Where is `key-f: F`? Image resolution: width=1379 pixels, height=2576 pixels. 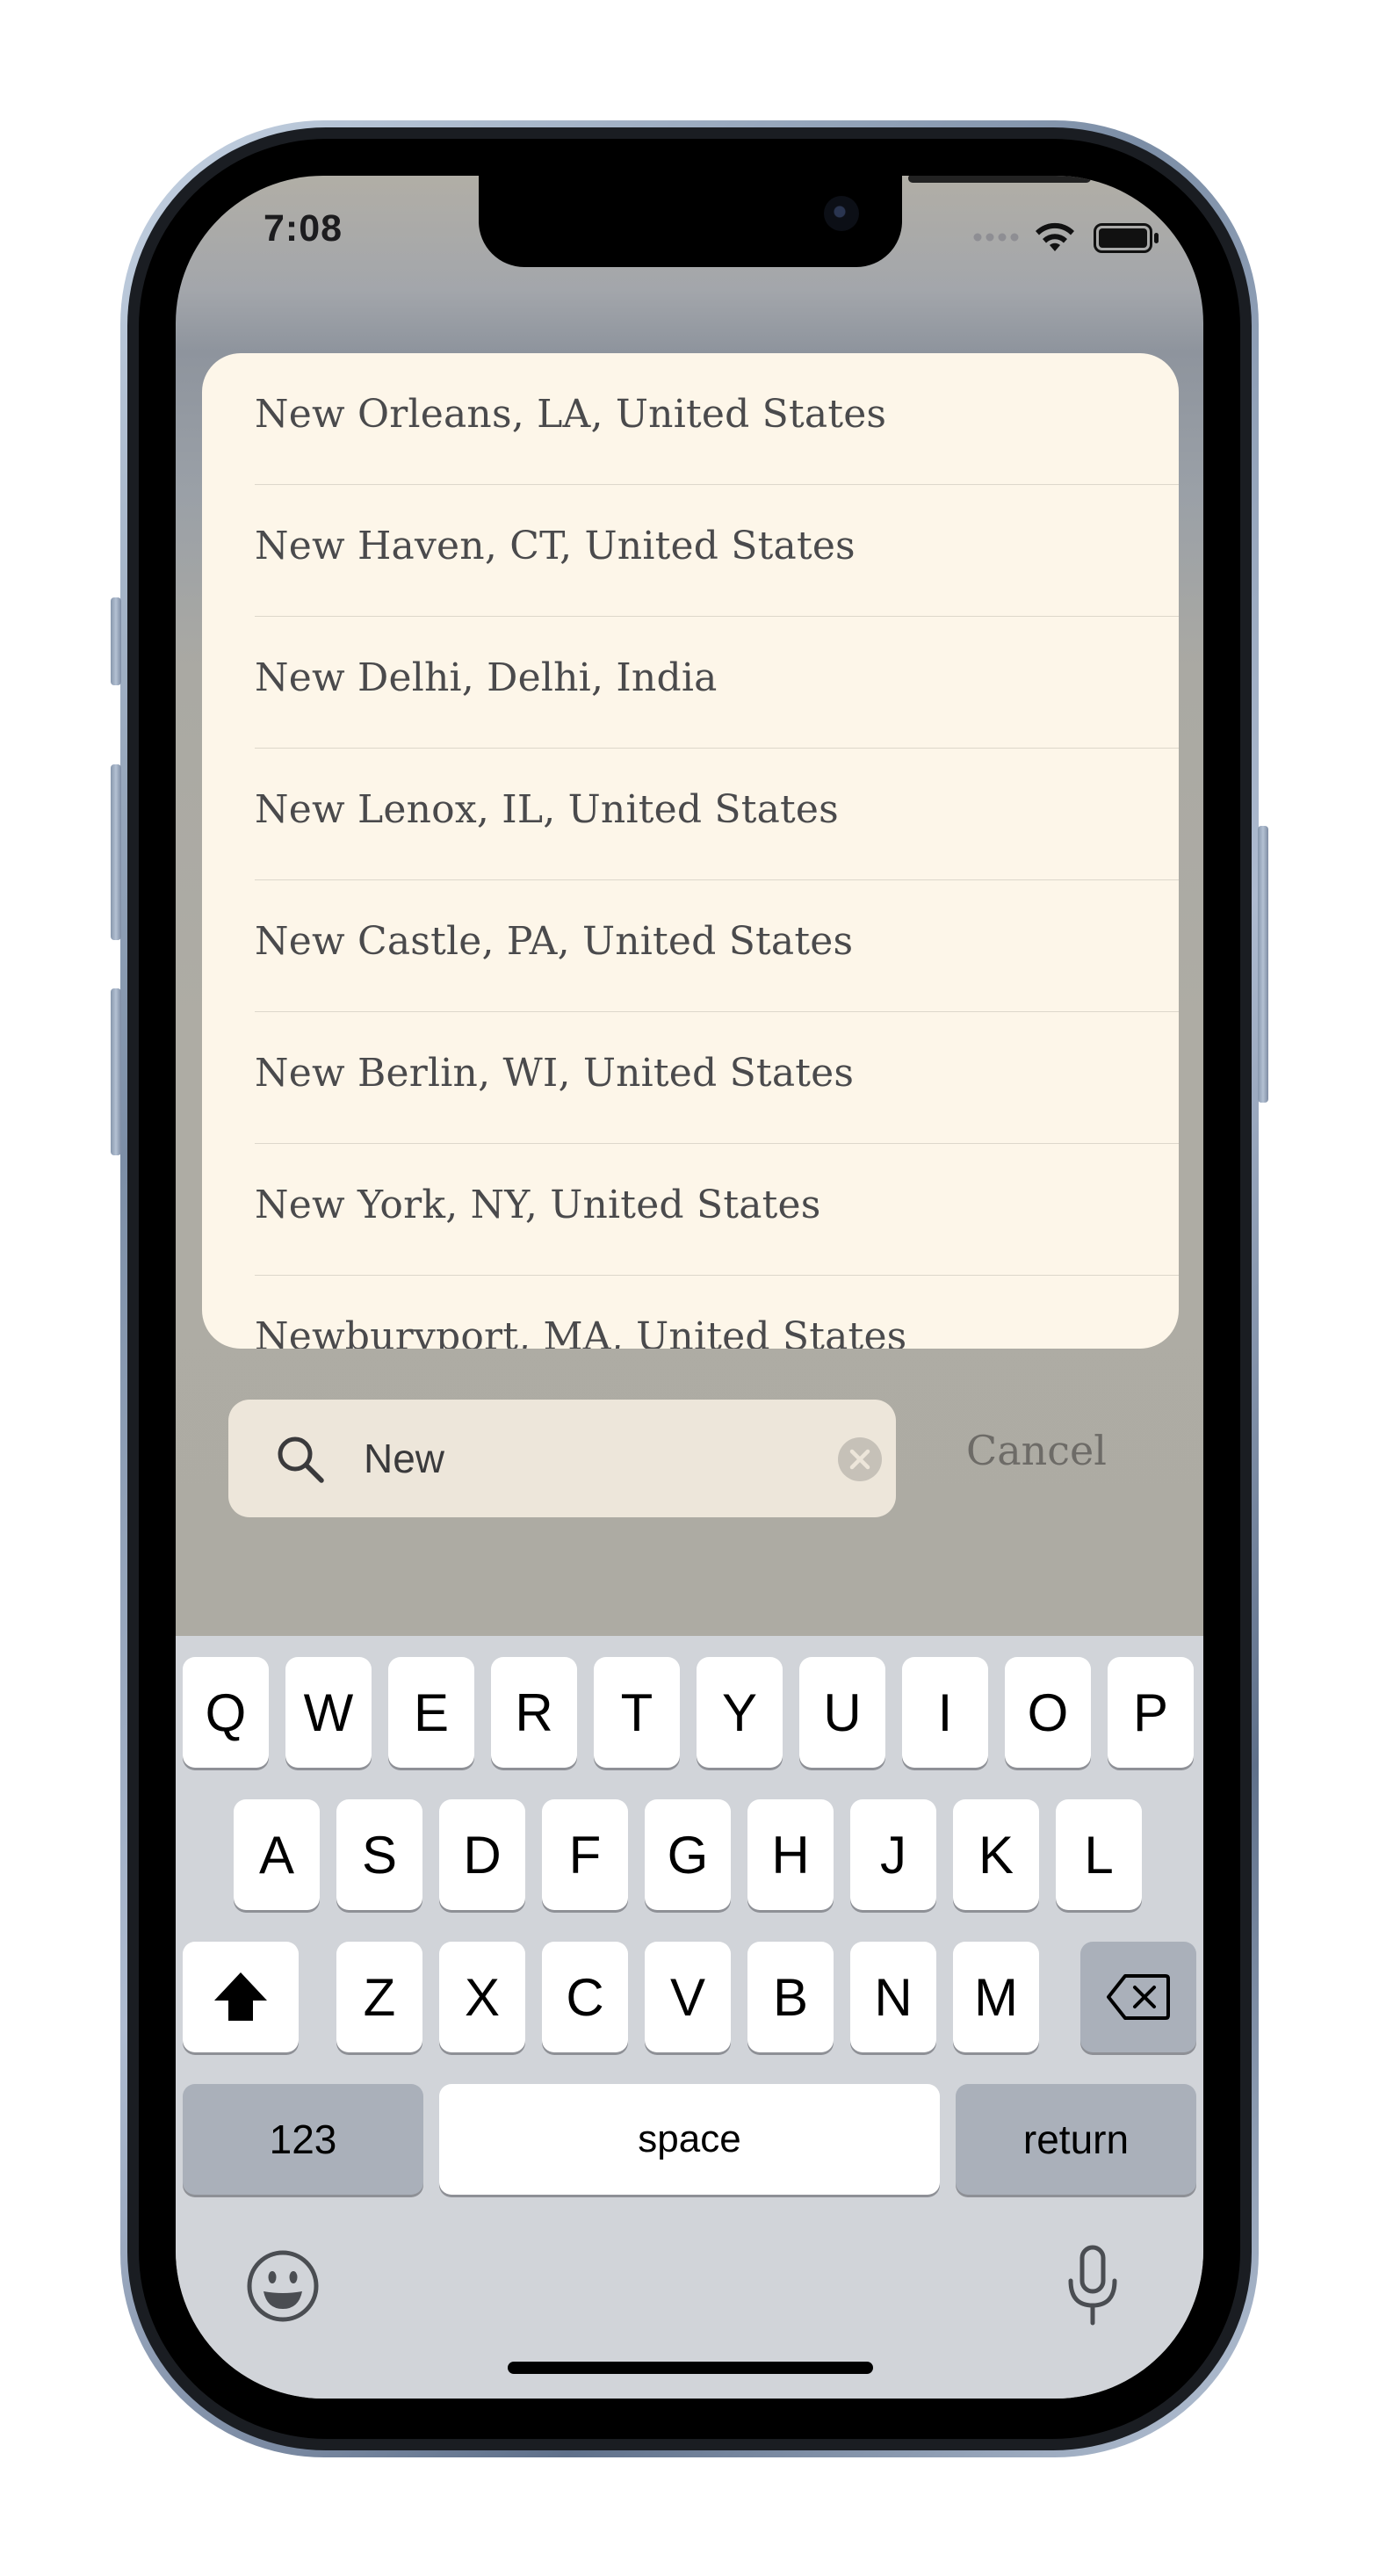 key-f: F is located at coordinates (585, 1854).